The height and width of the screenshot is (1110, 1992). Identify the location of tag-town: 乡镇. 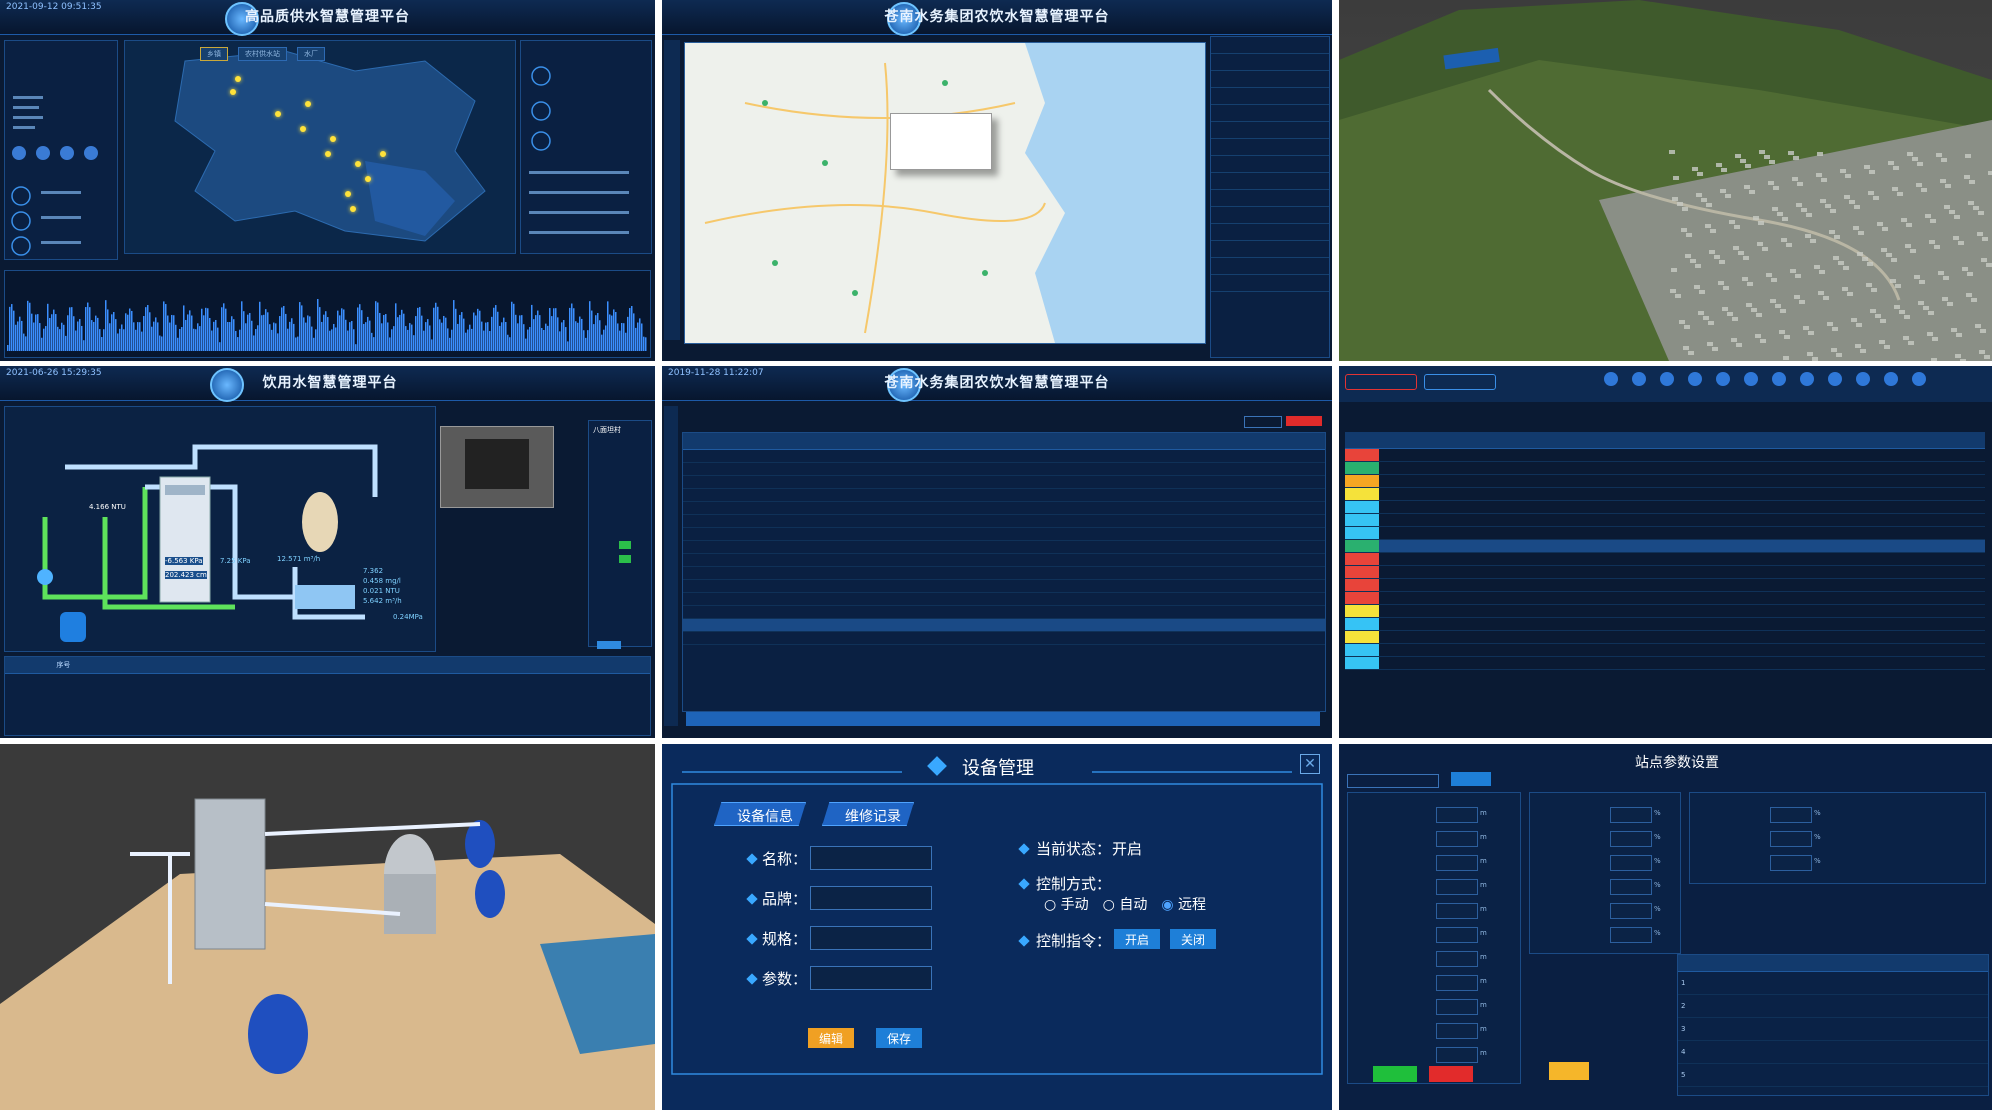
(214, 54).